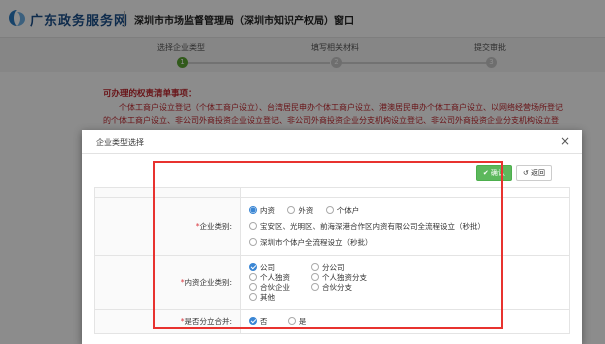 The image size is (605, 344). I want to click on radio-label: 否, so click(264, 321).